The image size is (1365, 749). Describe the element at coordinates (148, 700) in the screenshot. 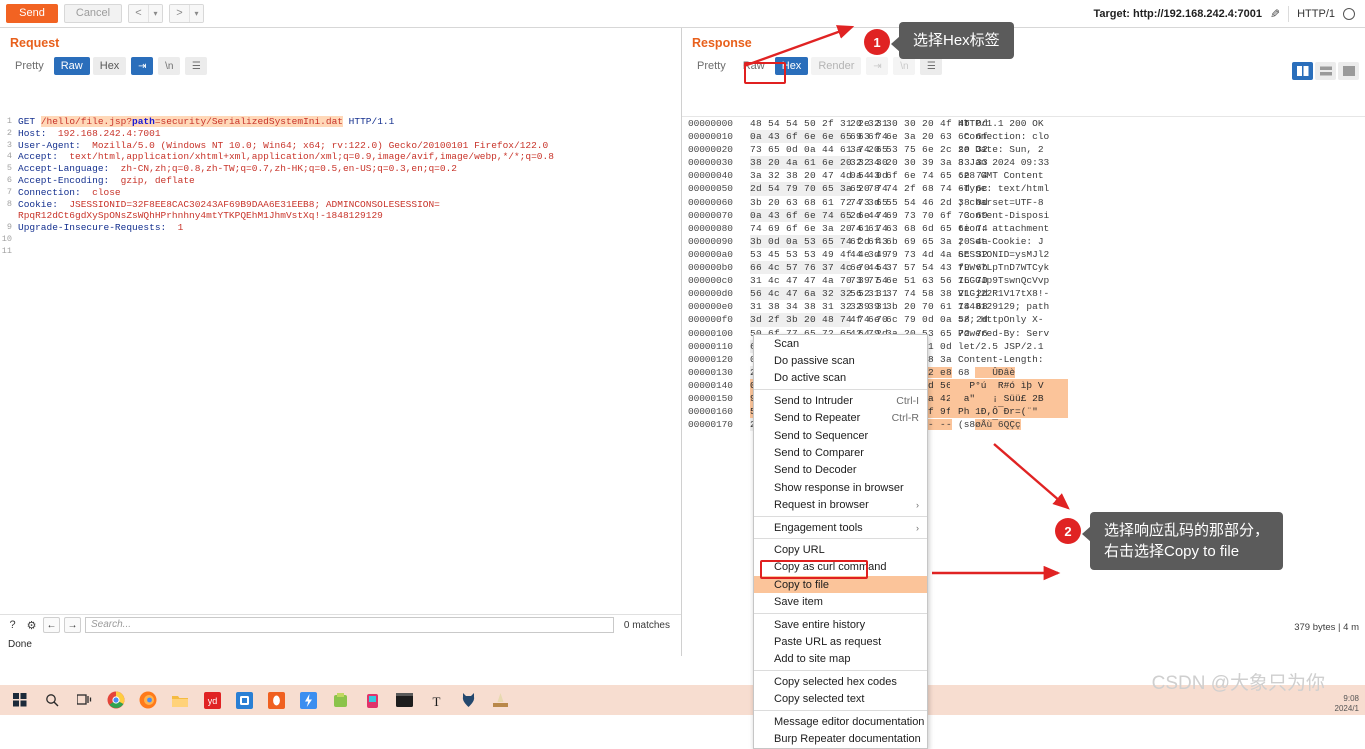

I see `firefox-icon` at that location.